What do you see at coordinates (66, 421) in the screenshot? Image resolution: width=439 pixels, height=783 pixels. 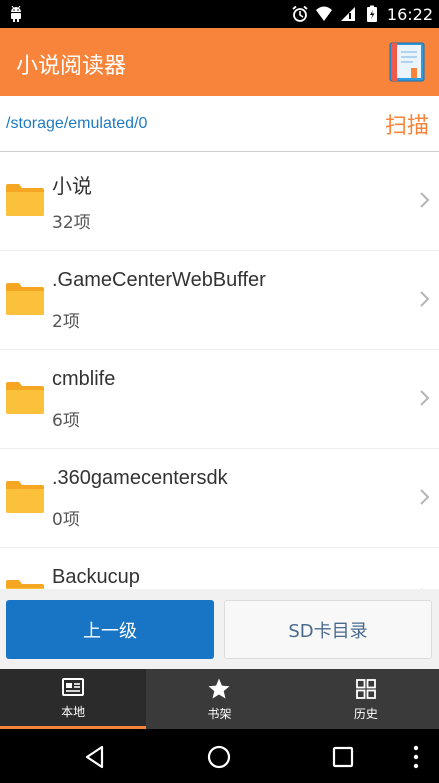 I see `file-count: 6项` at bounding box center [66, 421].